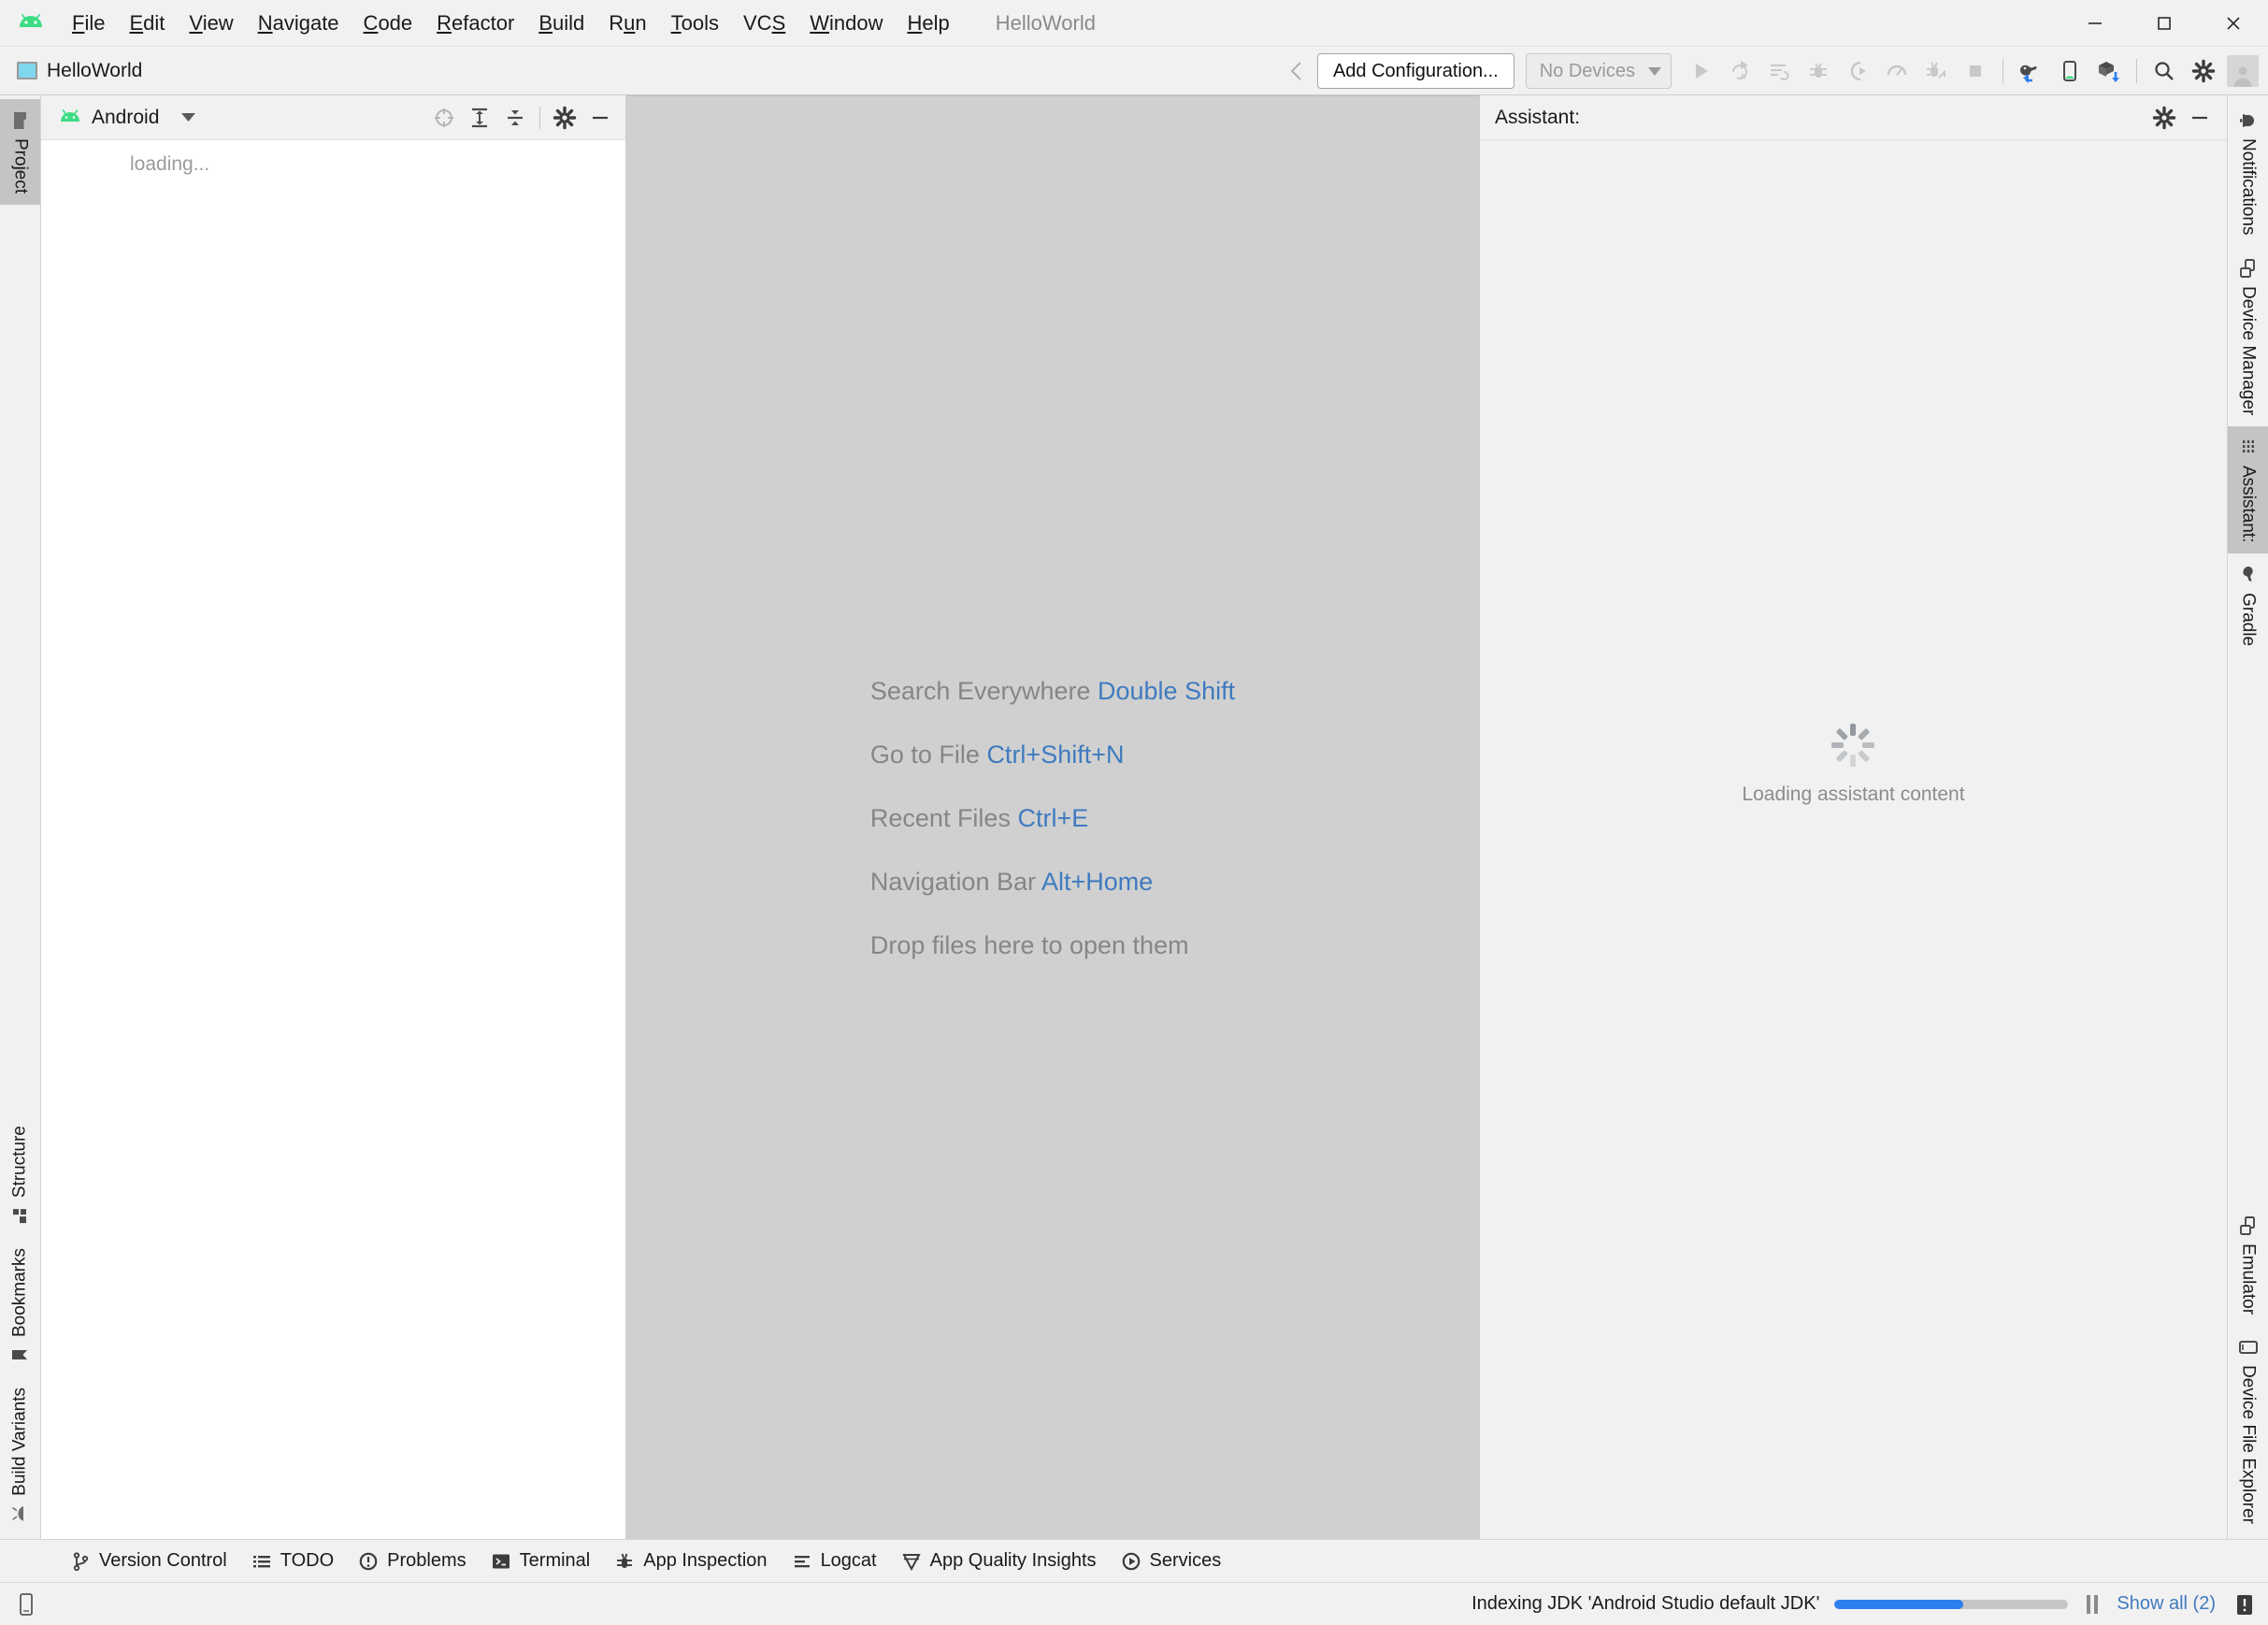 The height and width of the screenshot is (1625, 2268). What do you see at coordinates (1975, 71) in the screenshot?
I see `stop-icon` at bounding box center [1975, 71].